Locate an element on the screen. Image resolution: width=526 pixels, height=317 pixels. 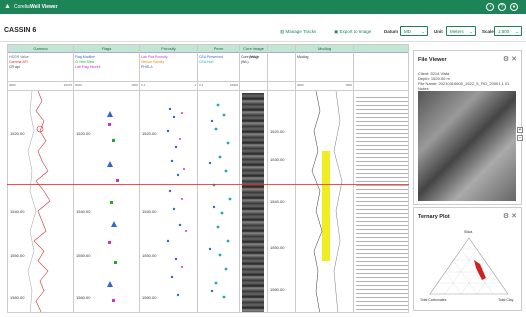
track-lithology-description is located at coordinates (381, 178).